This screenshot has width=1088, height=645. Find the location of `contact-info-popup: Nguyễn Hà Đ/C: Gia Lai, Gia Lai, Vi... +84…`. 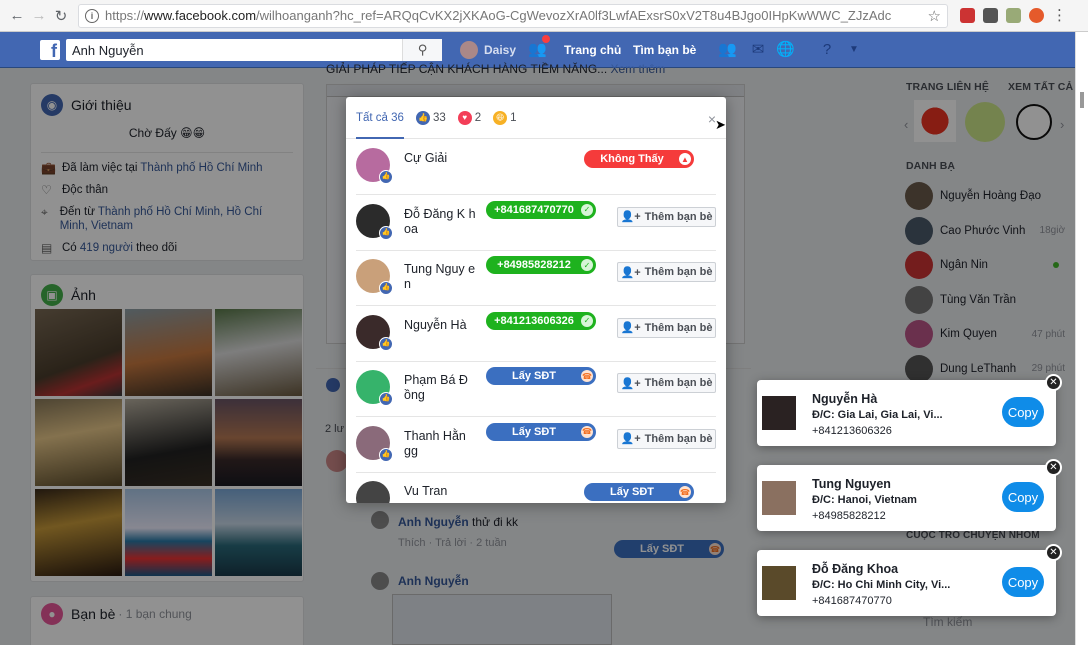

contact-info-popup: Nguyễn Hà Đ/C: Gia Lai, Gia Lai, Vi... +84… is located at coordinates (909, 410).